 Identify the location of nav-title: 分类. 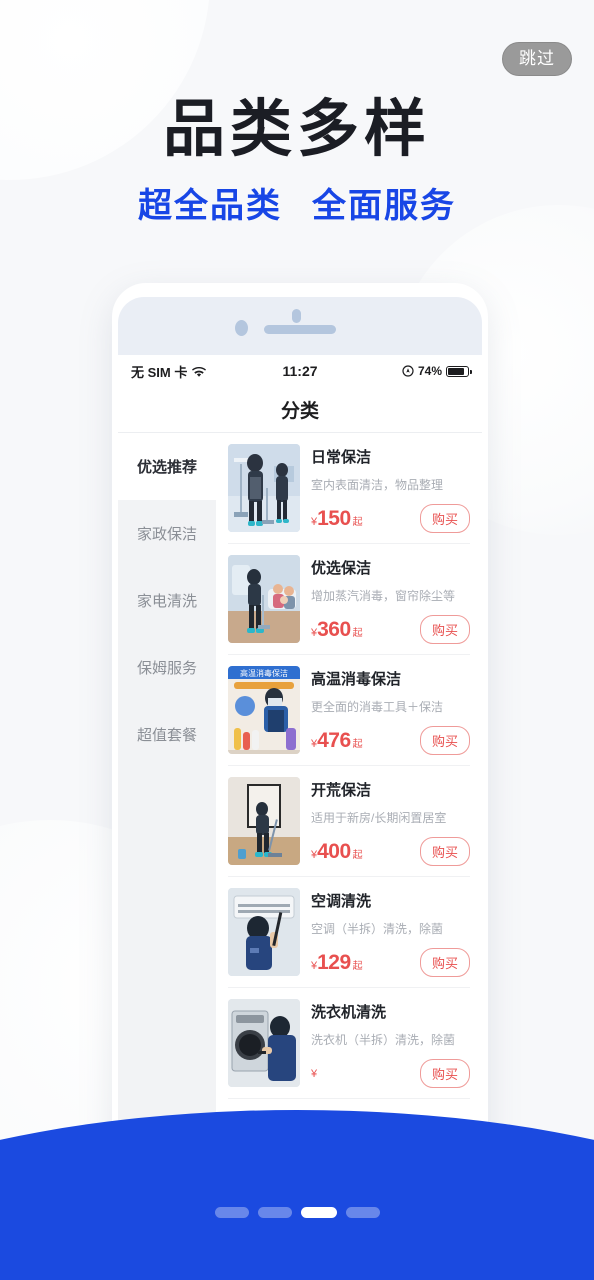
(300, 410).